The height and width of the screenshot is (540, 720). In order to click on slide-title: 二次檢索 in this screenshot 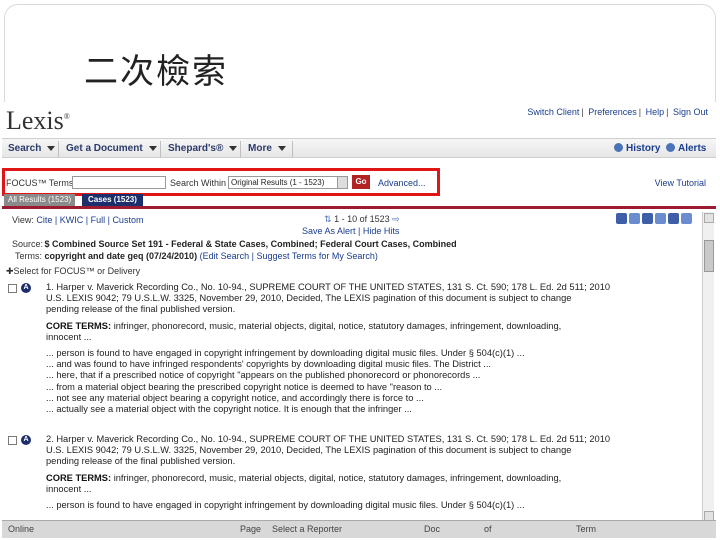, I will do `click(156, 72)`.